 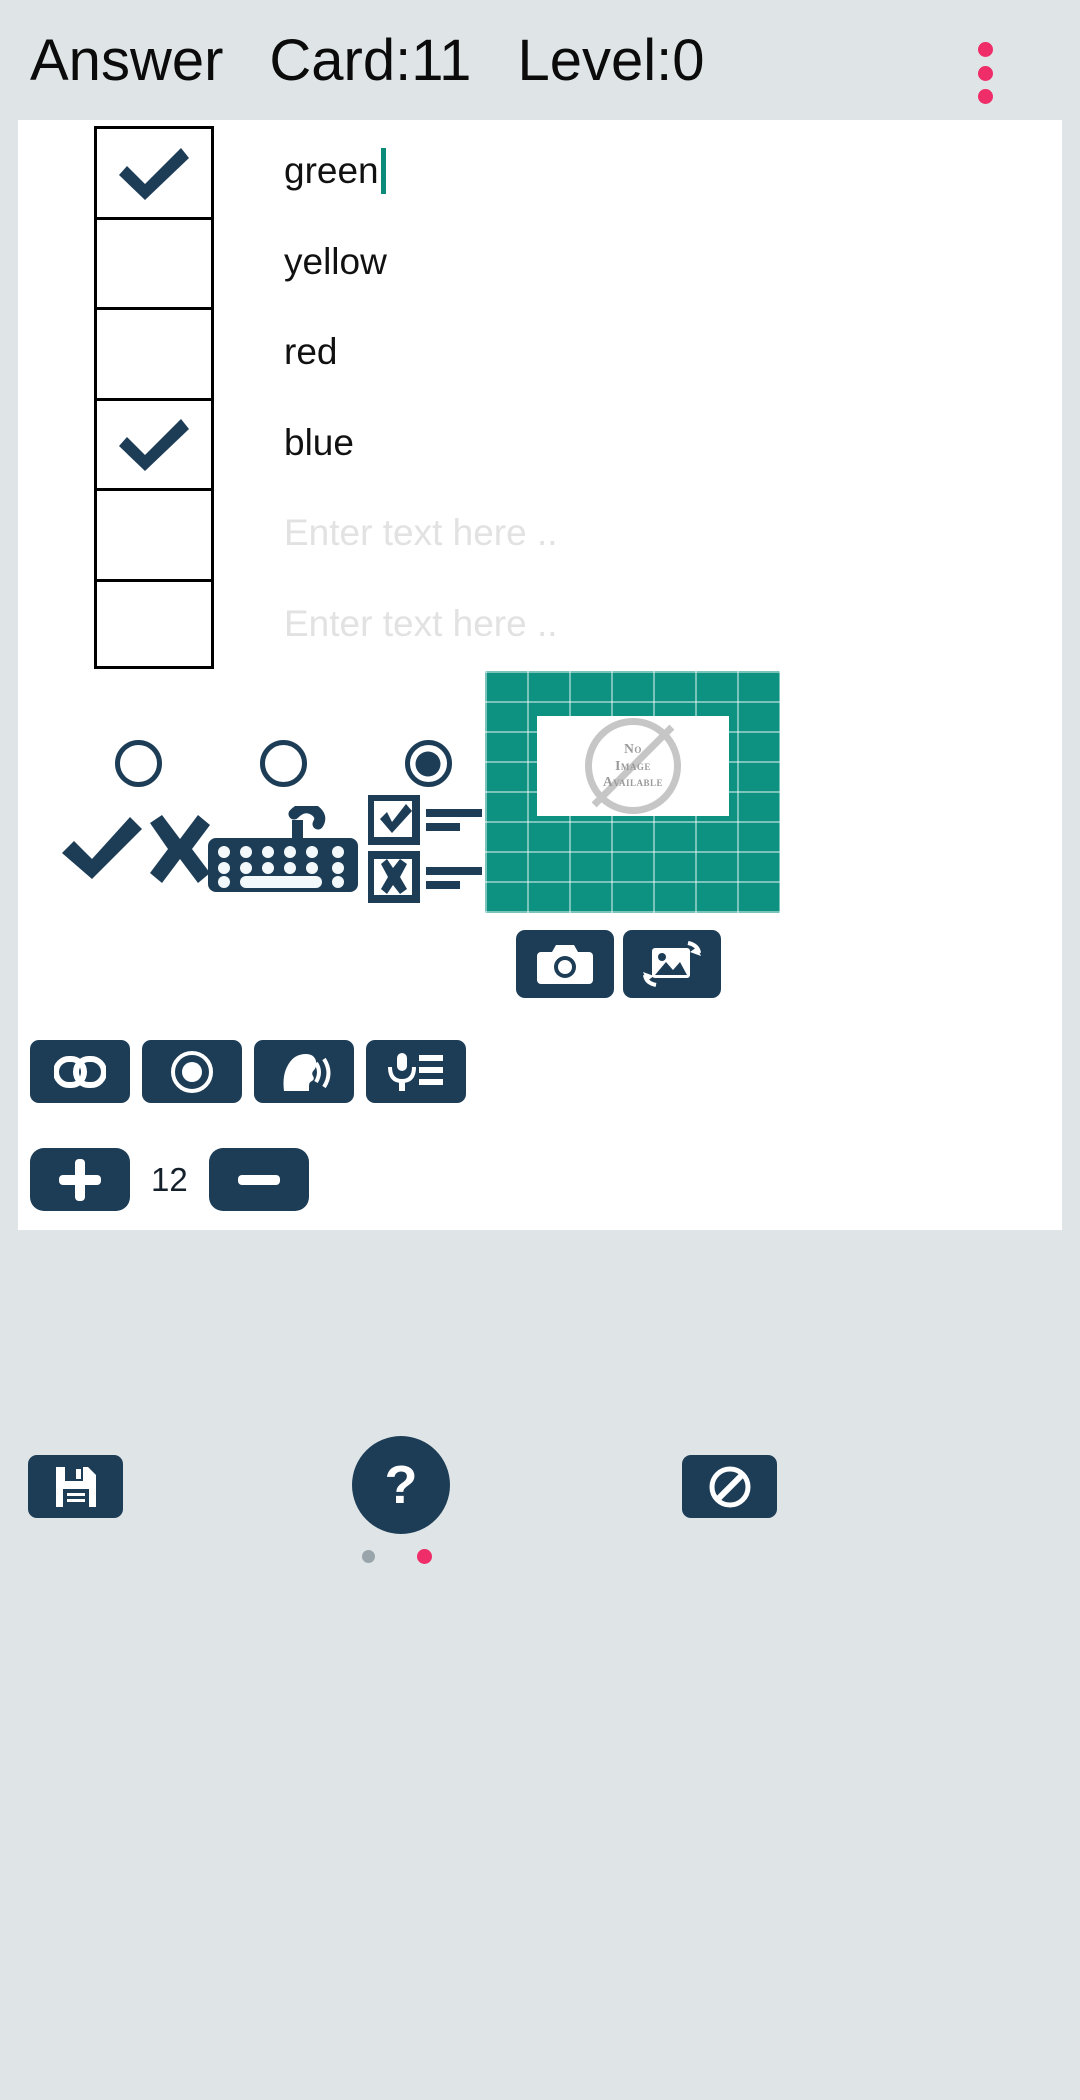 What do you see at coordinates (544, 171) in the screenshot?
I see `answer-row: green` at bounding box center [544, 171].